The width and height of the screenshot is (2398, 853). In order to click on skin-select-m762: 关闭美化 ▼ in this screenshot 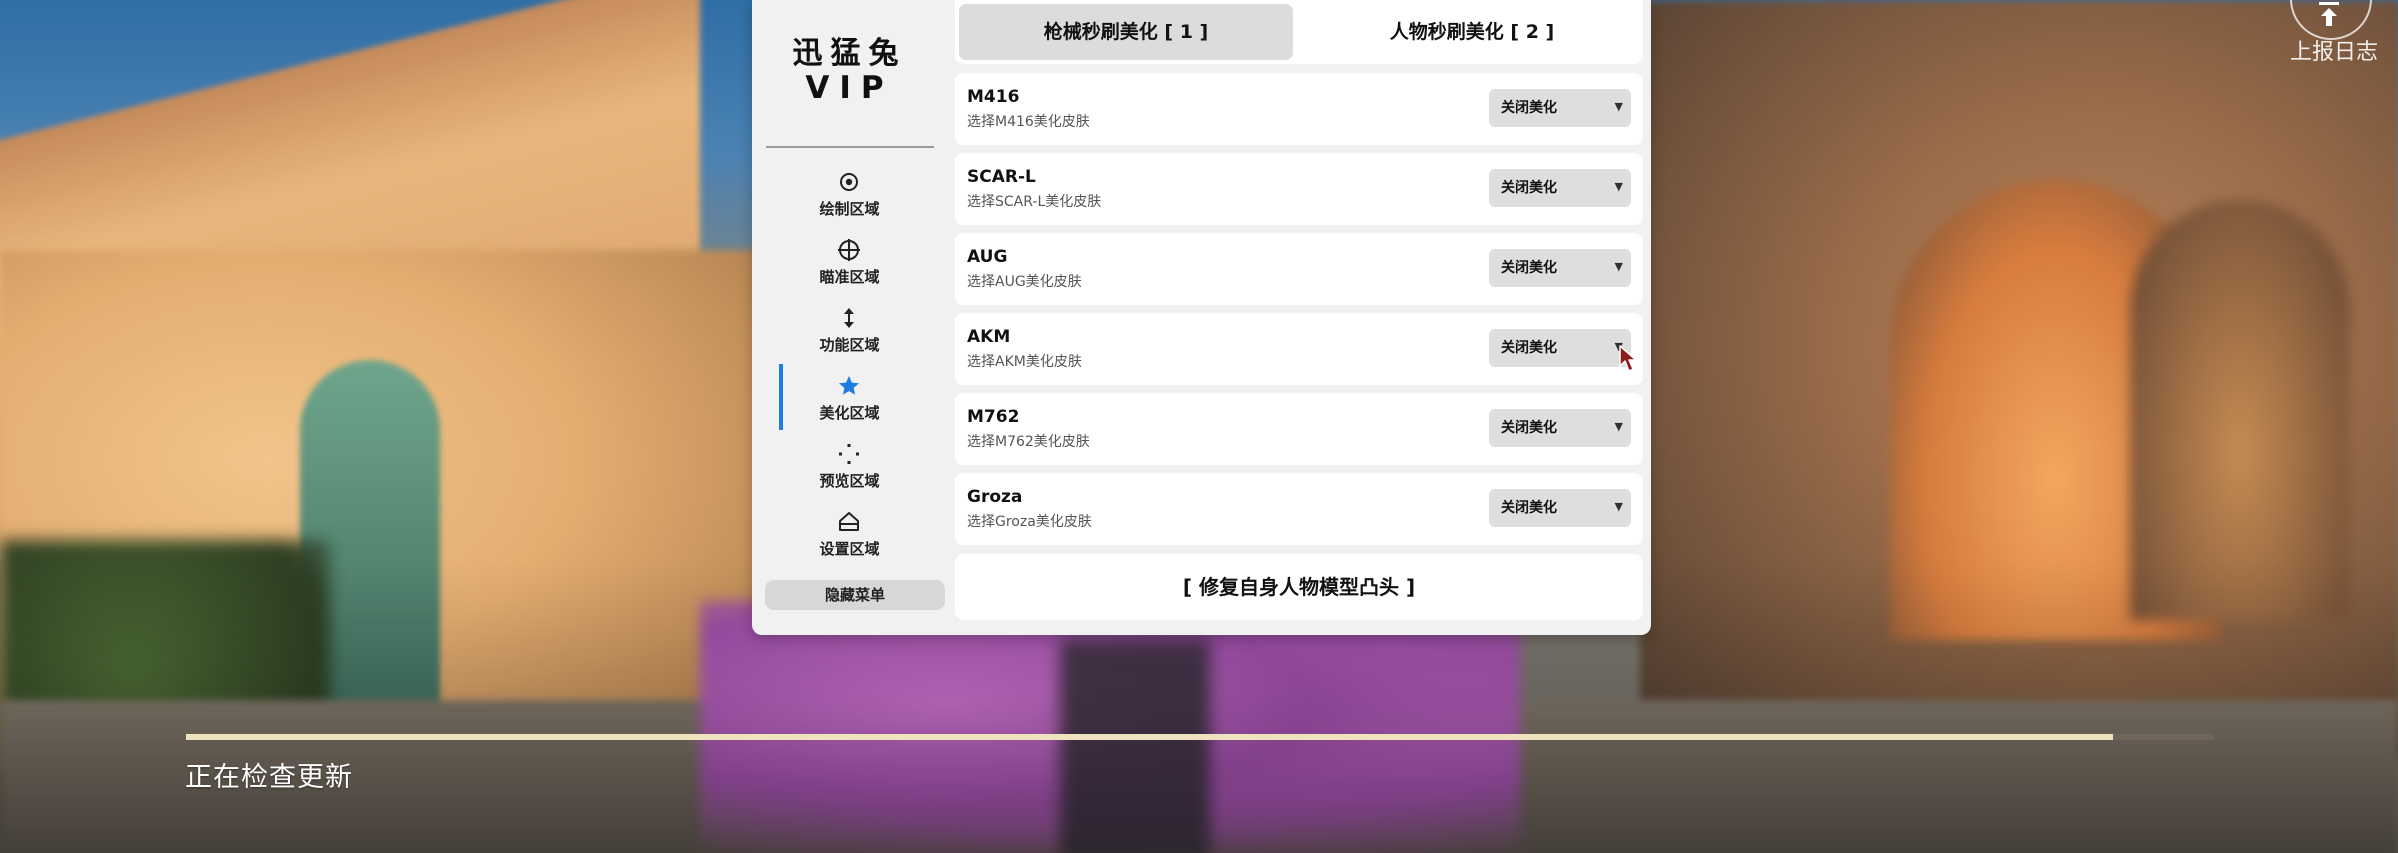, I will do `click(1560, 428)`.